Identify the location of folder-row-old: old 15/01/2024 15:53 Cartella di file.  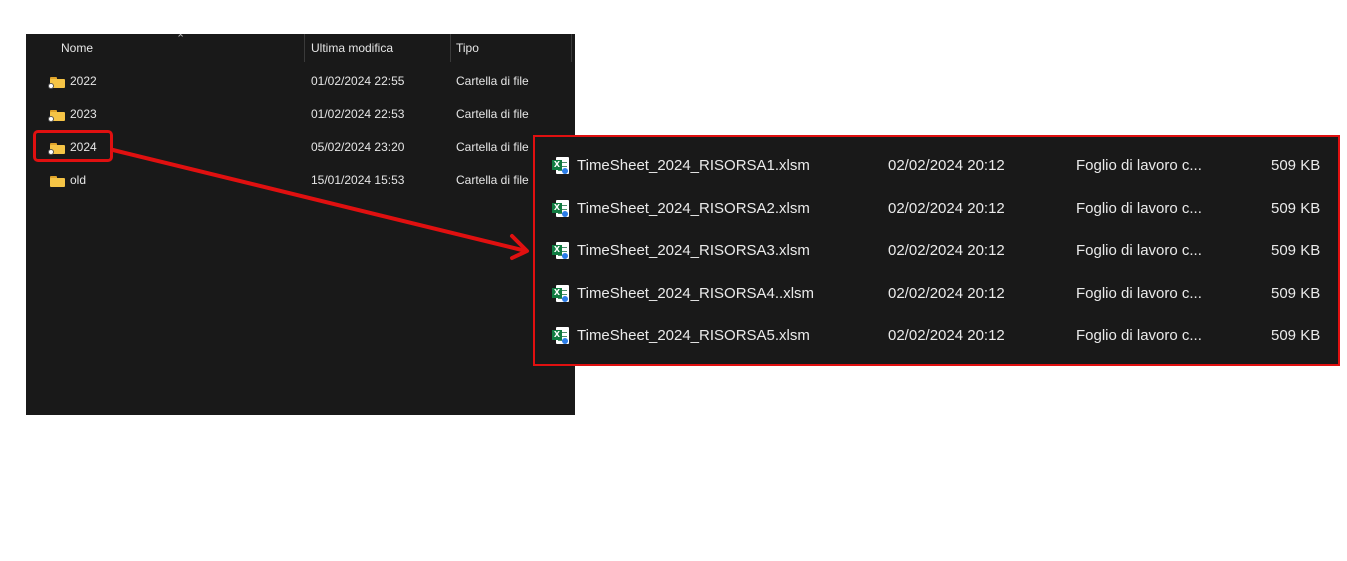
(300, 180).